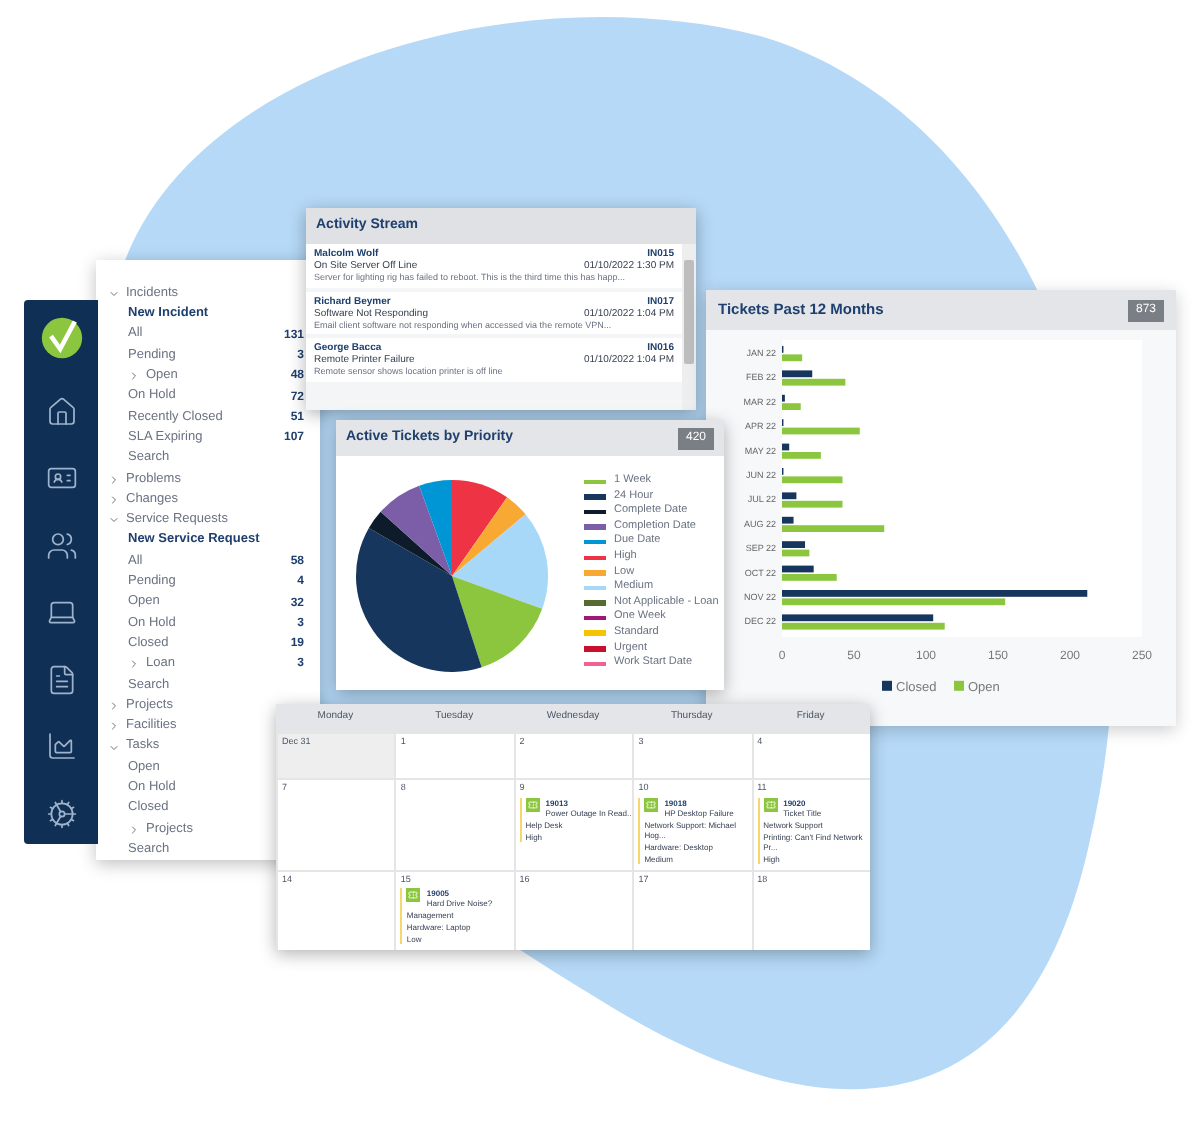  I want to click on scrollbar, so click(689, 327).